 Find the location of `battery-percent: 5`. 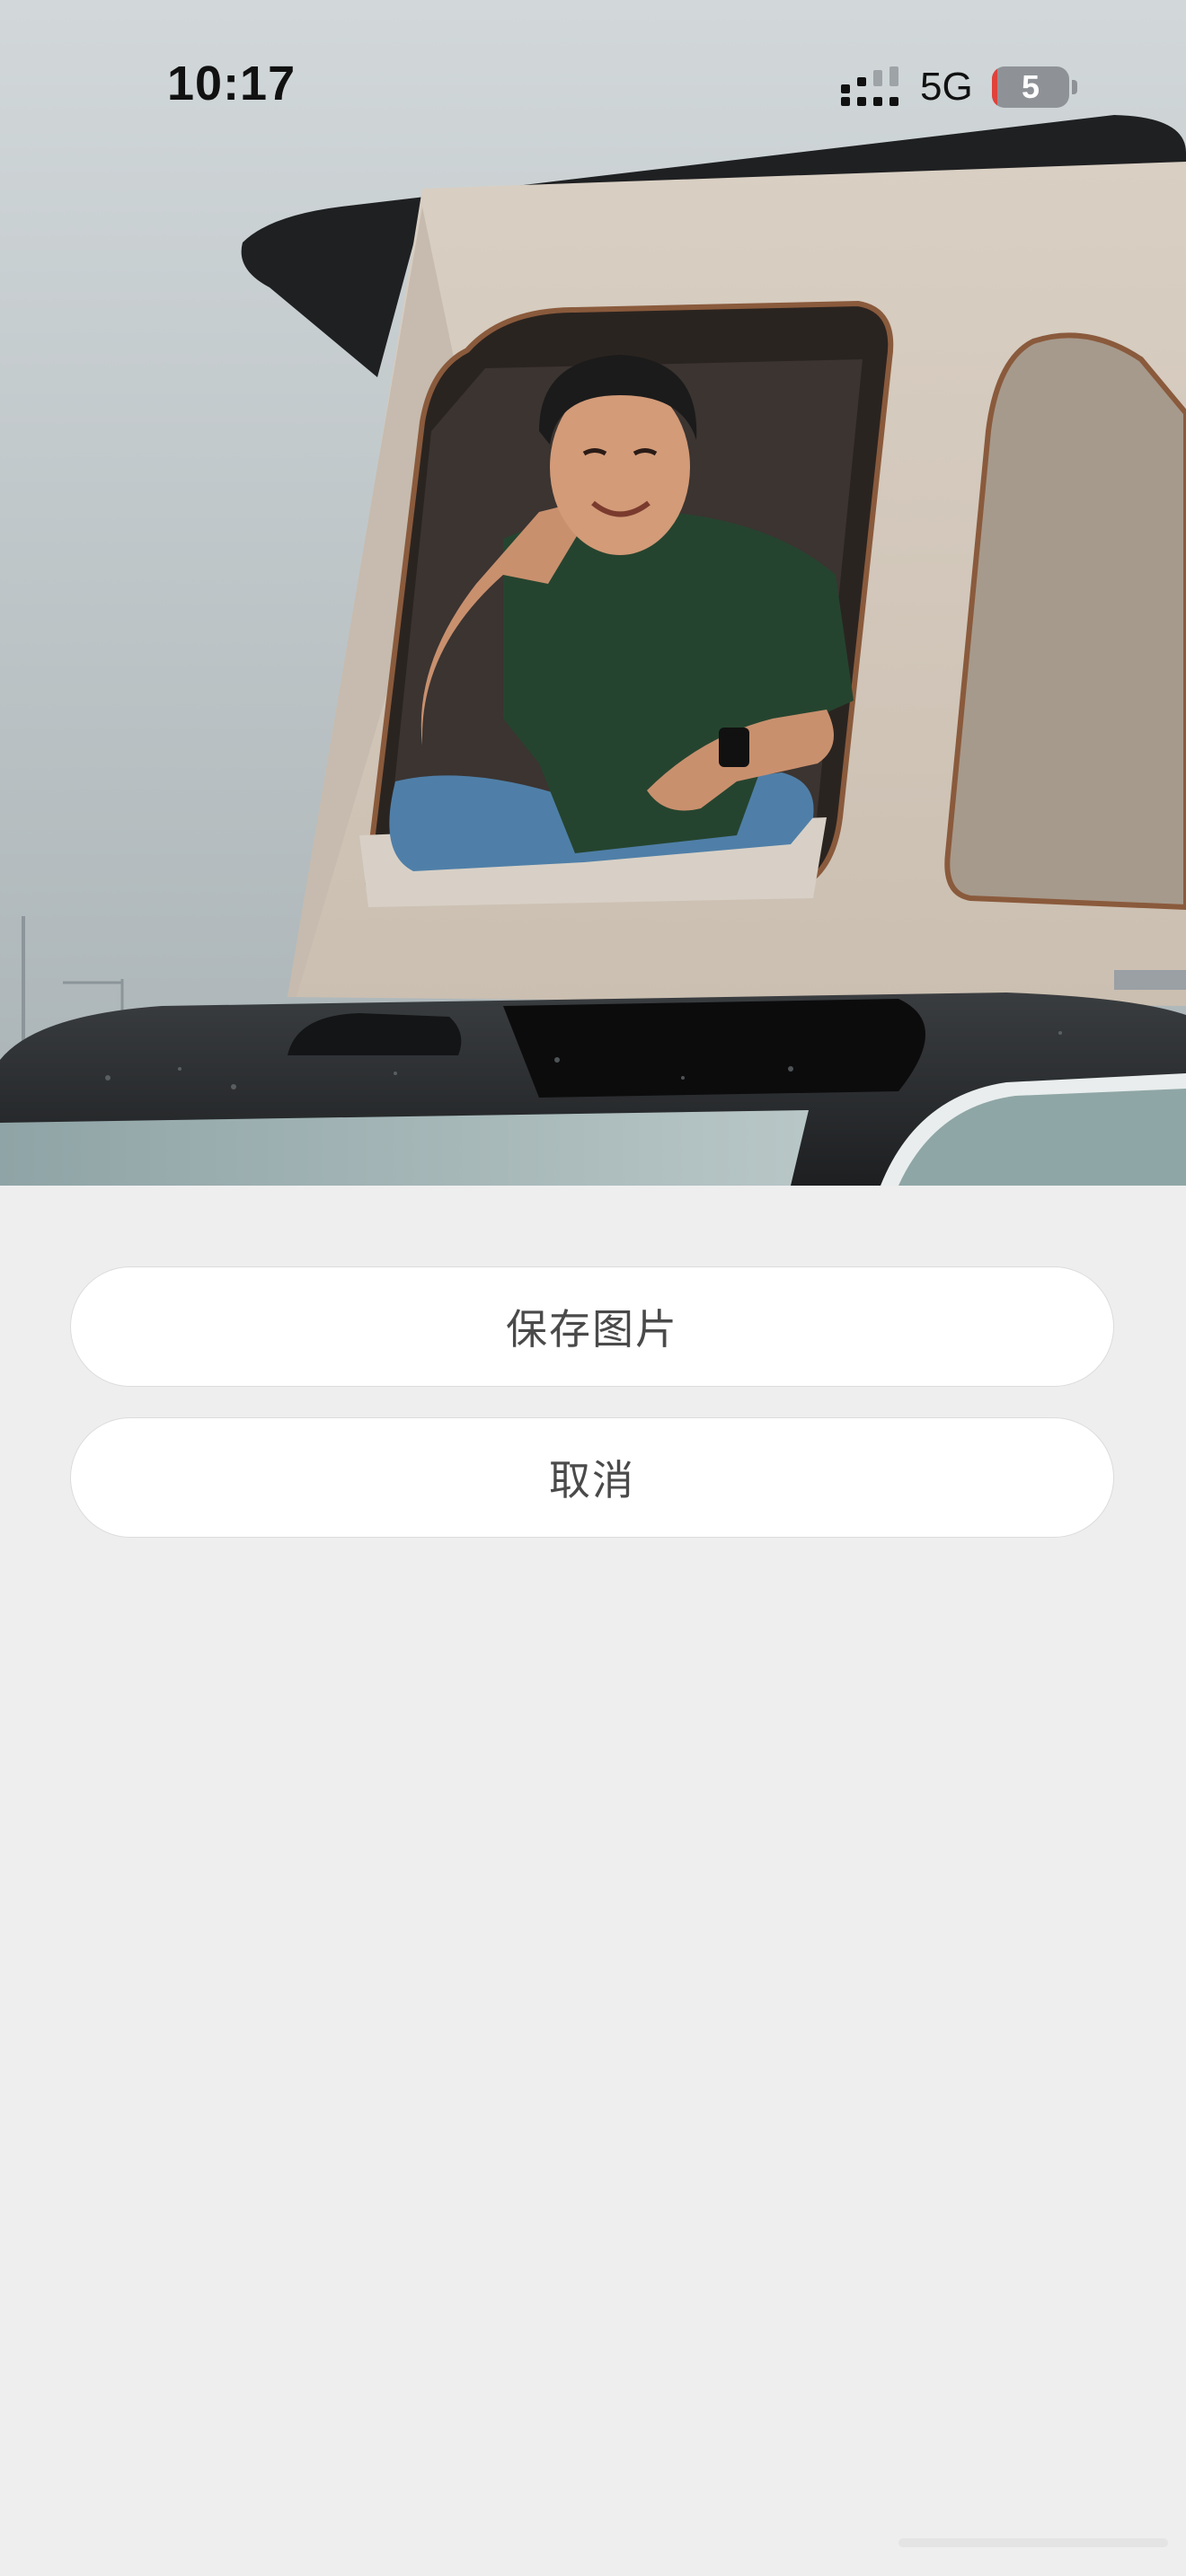

battery-percent: 5 is located at coordinates (1030, 86).